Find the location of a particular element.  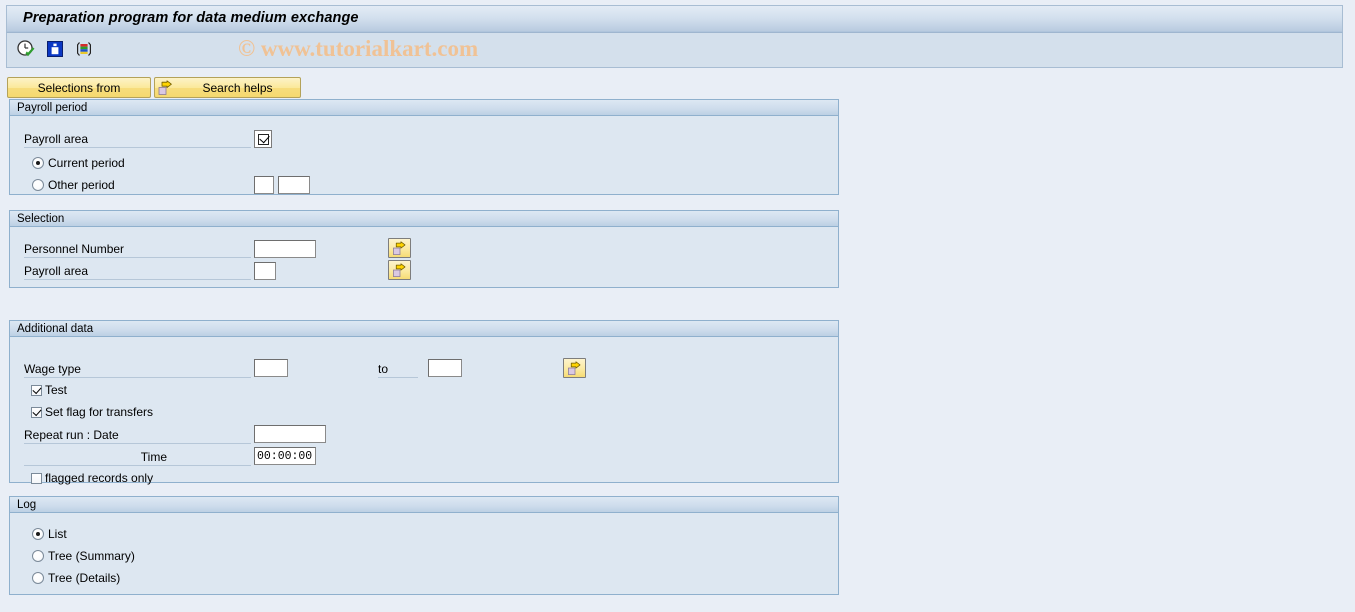

application-toolbar is located at coordinates (674, 50).